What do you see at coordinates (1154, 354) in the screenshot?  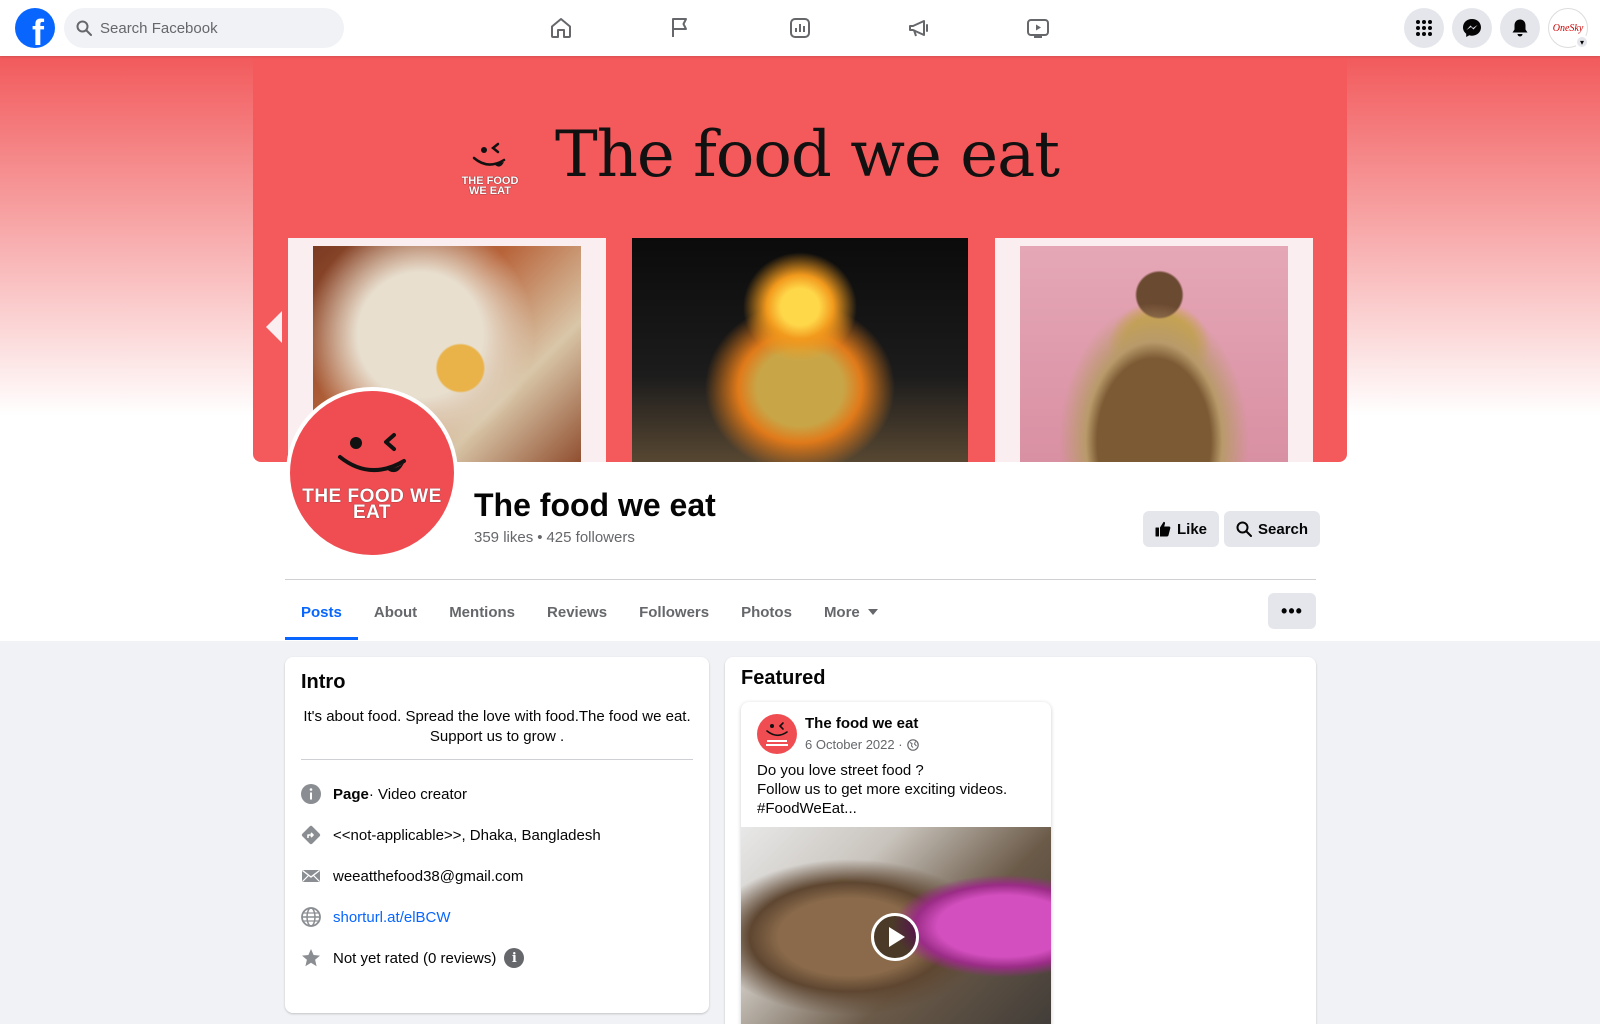 I see `chef-photo` at bounding box center [1154, 354].